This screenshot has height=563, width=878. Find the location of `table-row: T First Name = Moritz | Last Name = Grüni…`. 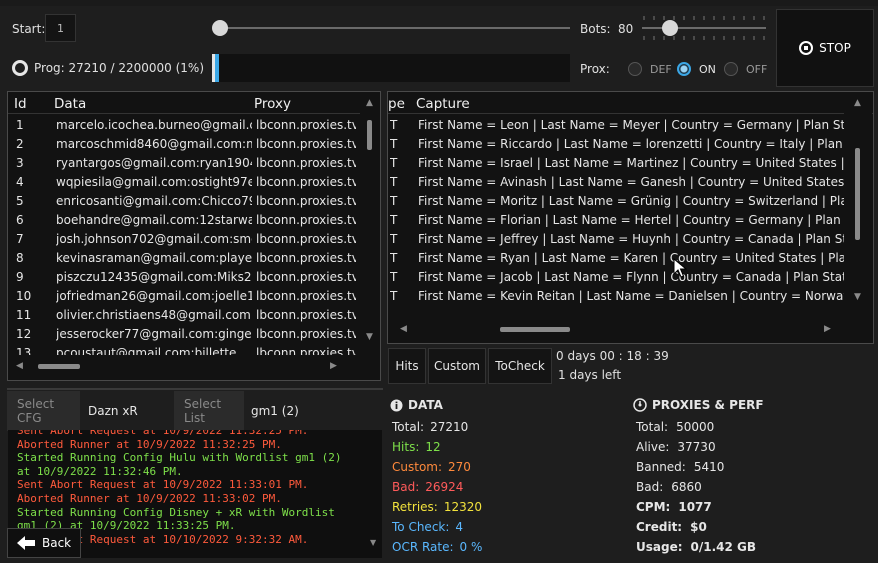

table-row: T First Name = Moritz | Last Name = Grüni… is located at coordinates (616, 201).